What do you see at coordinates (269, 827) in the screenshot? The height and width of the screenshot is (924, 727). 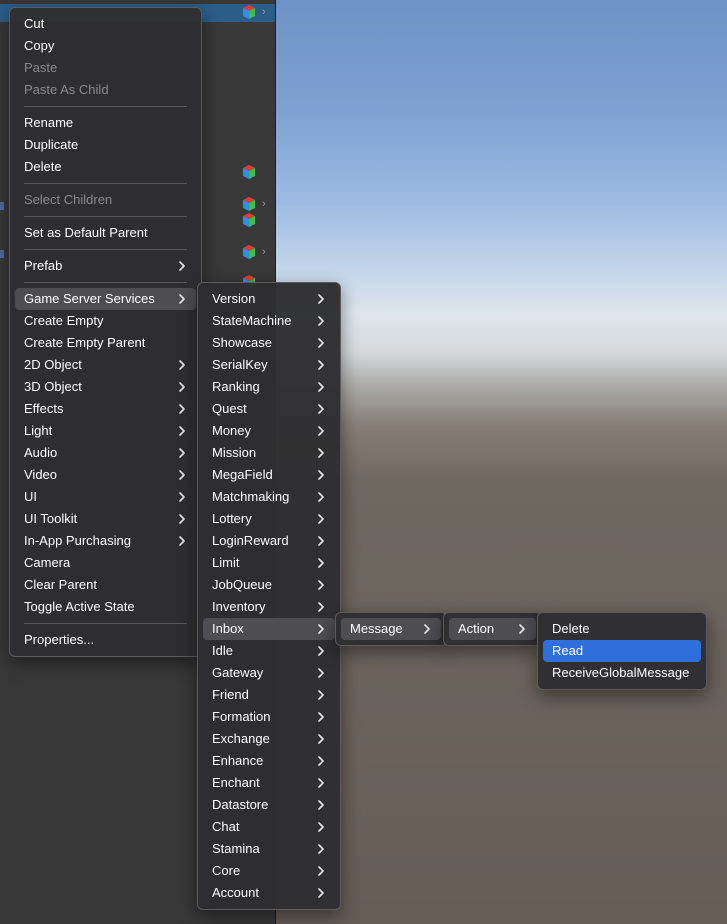 I see `gss-menu-item-chat: Chat` at bounding box center [269, 827].